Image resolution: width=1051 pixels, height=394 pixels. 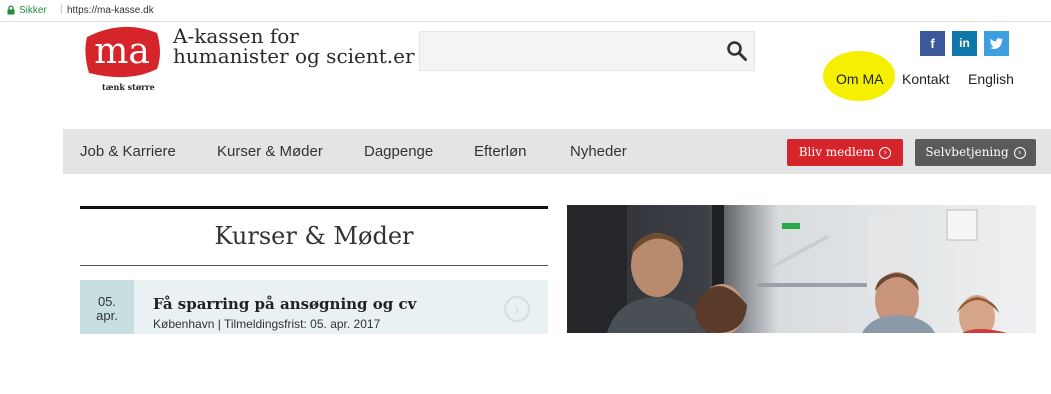 I want to click on nav-item-efterlon: Efterløn, so click(x=500, y=151).